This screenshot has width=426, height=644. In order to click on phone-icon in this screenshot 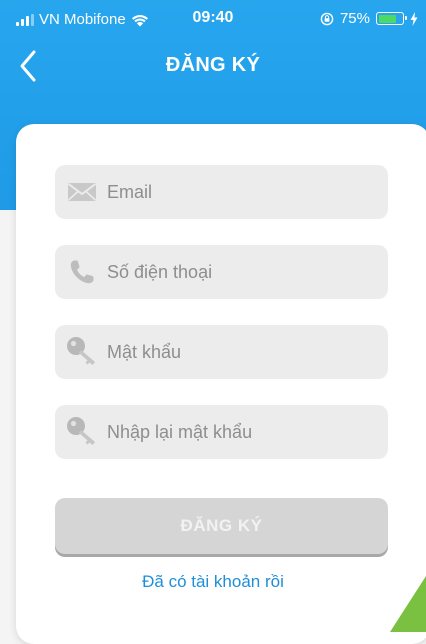, I will do `click(82, 272)`.